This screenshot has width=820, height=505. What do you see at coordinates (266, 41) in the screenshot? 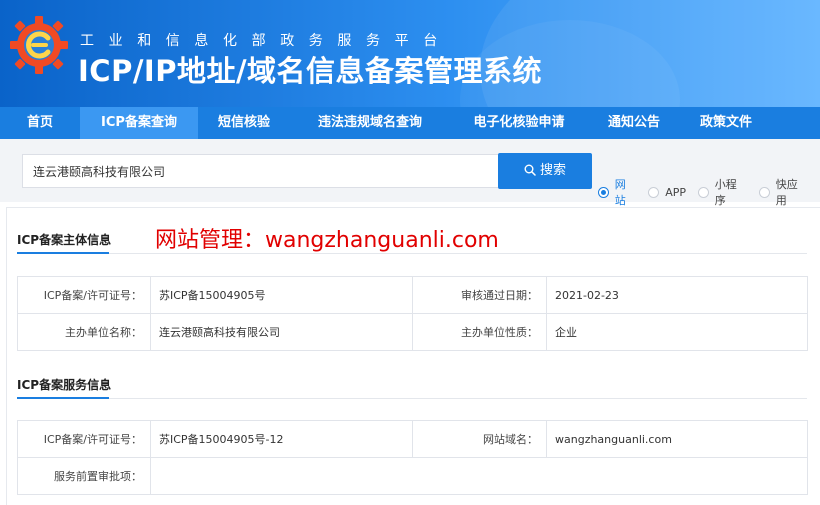
I see `org-name: 工业和信息化部政务服务平台` at bounding box center [266, 41].